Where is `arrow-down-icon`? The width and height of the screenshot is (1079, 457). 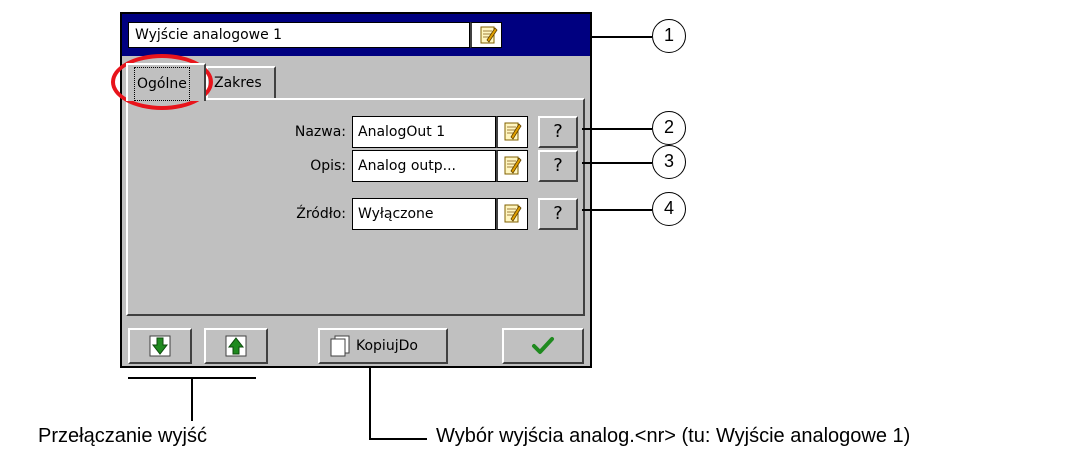 arrow-down-icon is located at coordinates (160, 346).